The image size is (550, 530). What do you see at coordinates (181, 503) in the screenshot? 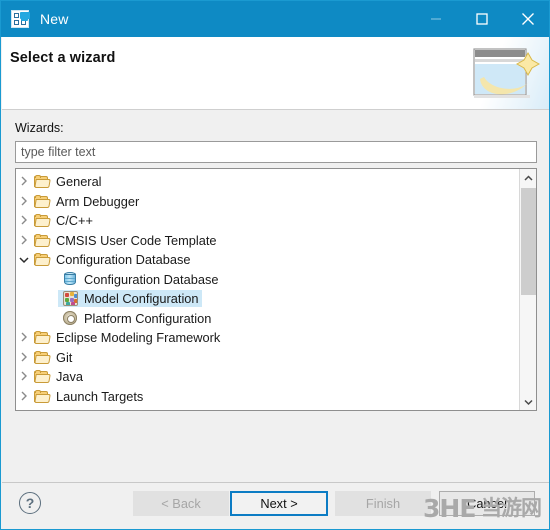
I see `back-button: < Back` at bounding box center [181, 503].